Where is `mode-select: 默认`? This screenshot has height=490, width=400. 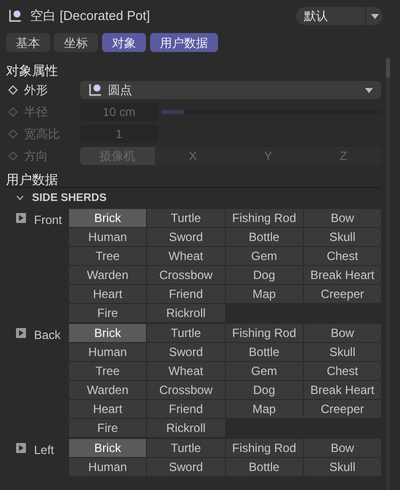
mode-select: 默认 is located at coordinates (339, 16).